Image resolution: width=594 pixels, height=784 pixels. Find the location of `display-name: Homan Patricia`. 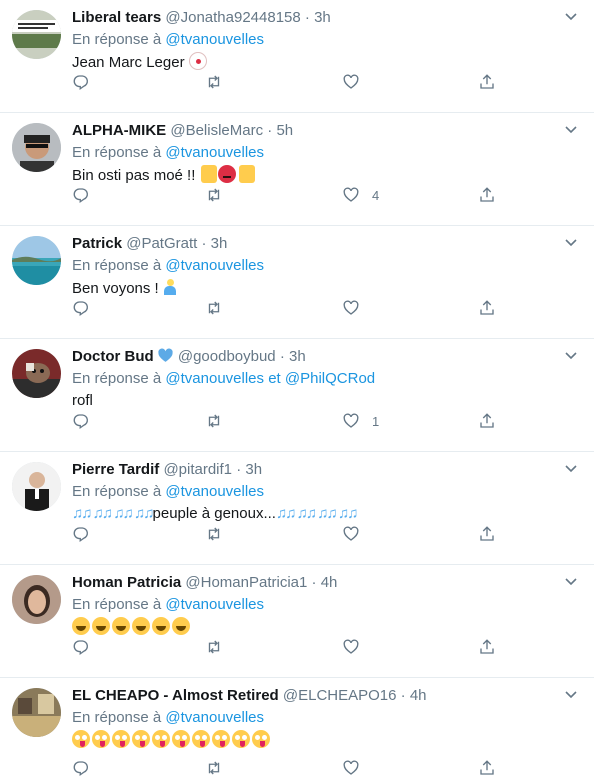

display-name: Homan Patricia is located at coordinates (126, 582).